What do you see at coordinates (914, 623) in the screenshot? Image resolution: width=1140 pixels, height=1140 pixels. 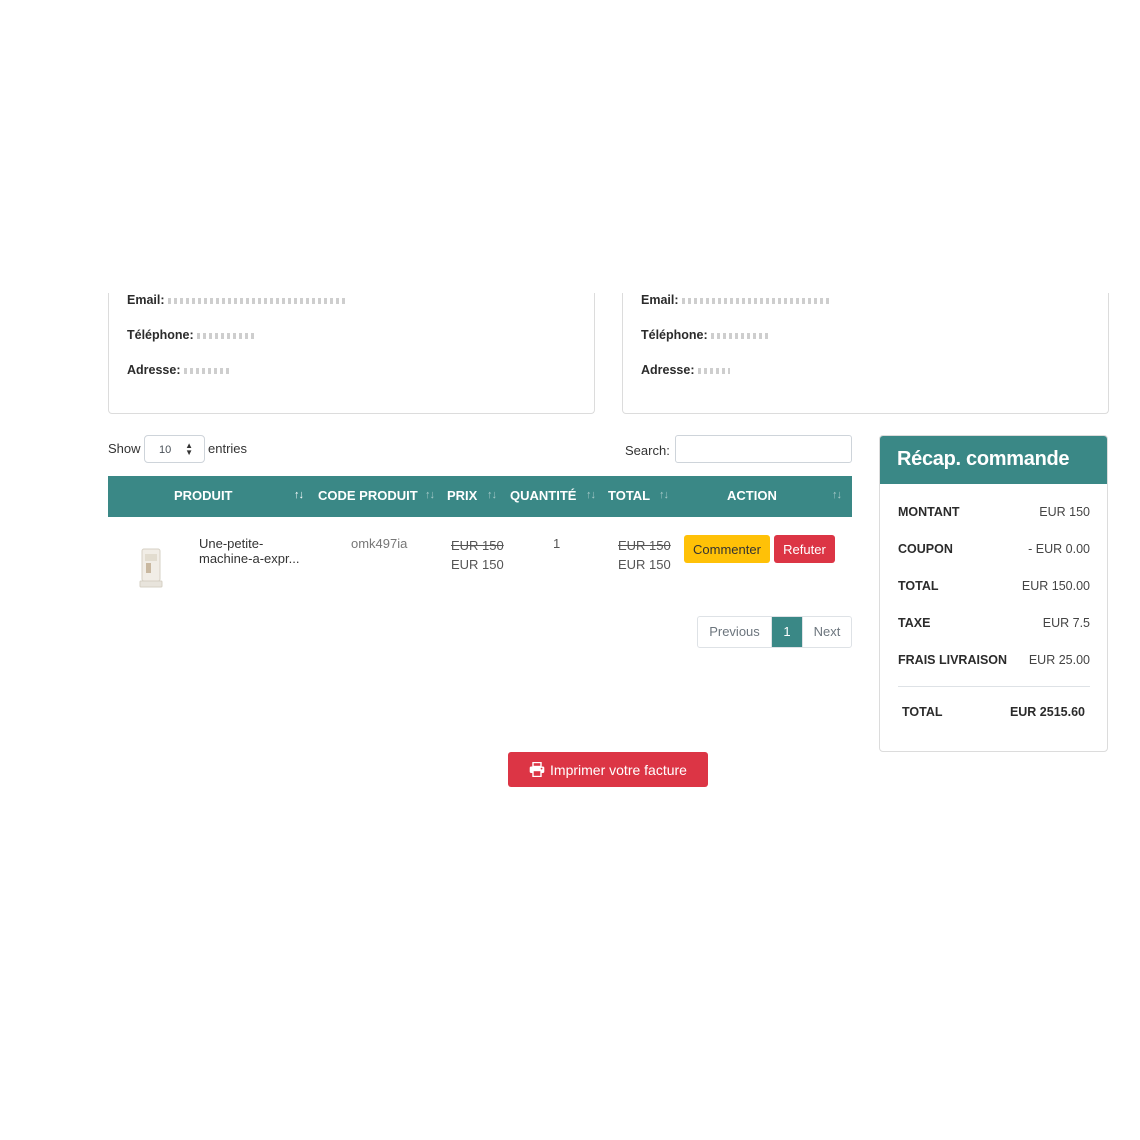 I see `recap-label: TAXE` at bounding box center [914, 623].